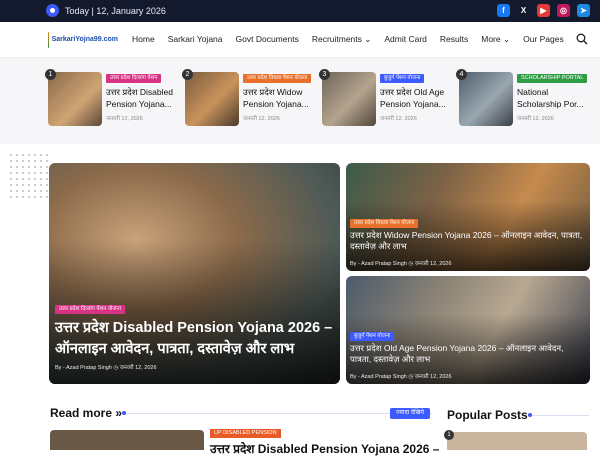  I want to click on nav-item-results: Results, so click(454, 39).